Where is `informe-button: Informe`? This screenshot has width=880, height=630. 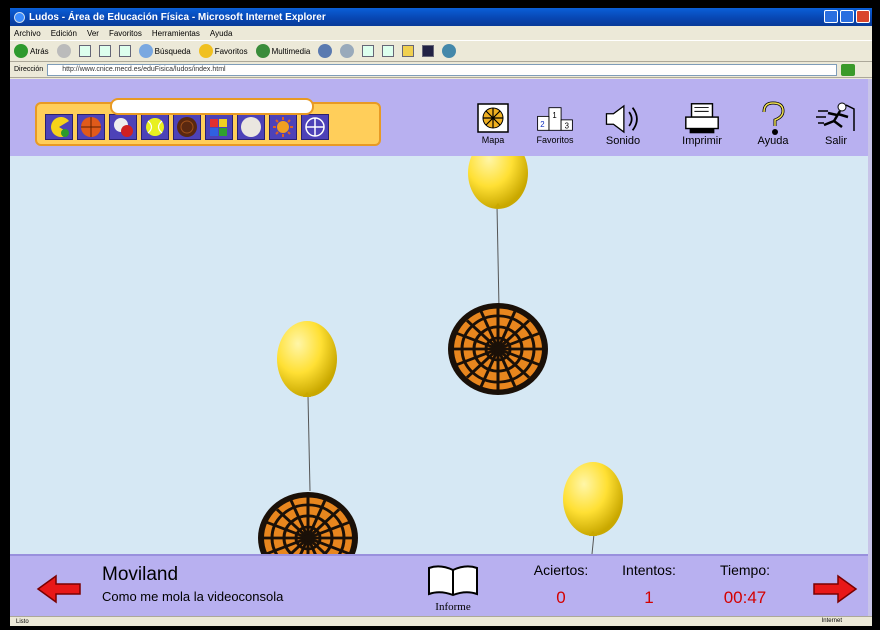 informe-button: Informe is located at coordinates (453, 587).